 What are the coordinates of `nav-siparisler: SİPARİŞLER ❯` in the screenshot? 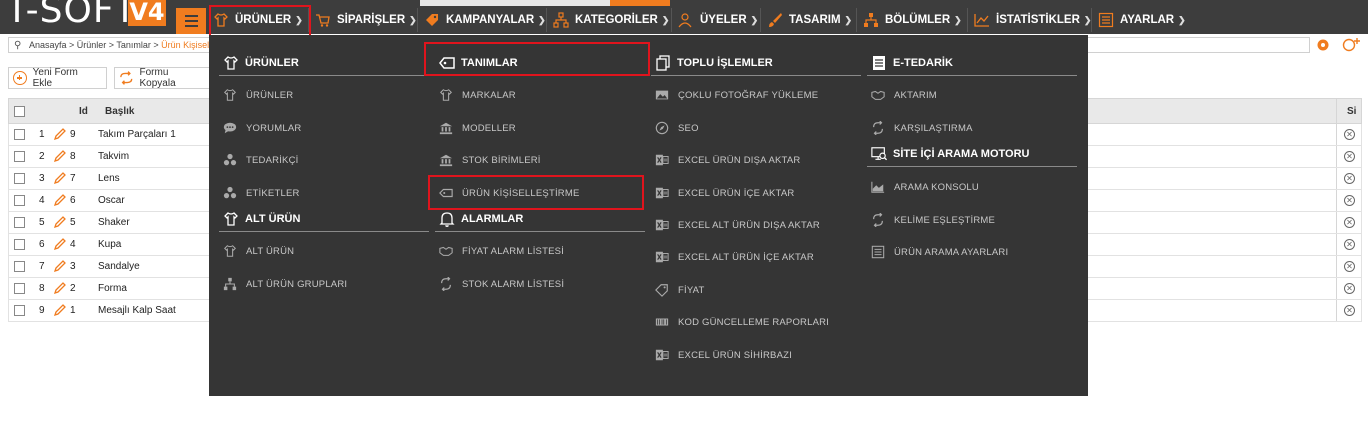 It's located at (366, 20).